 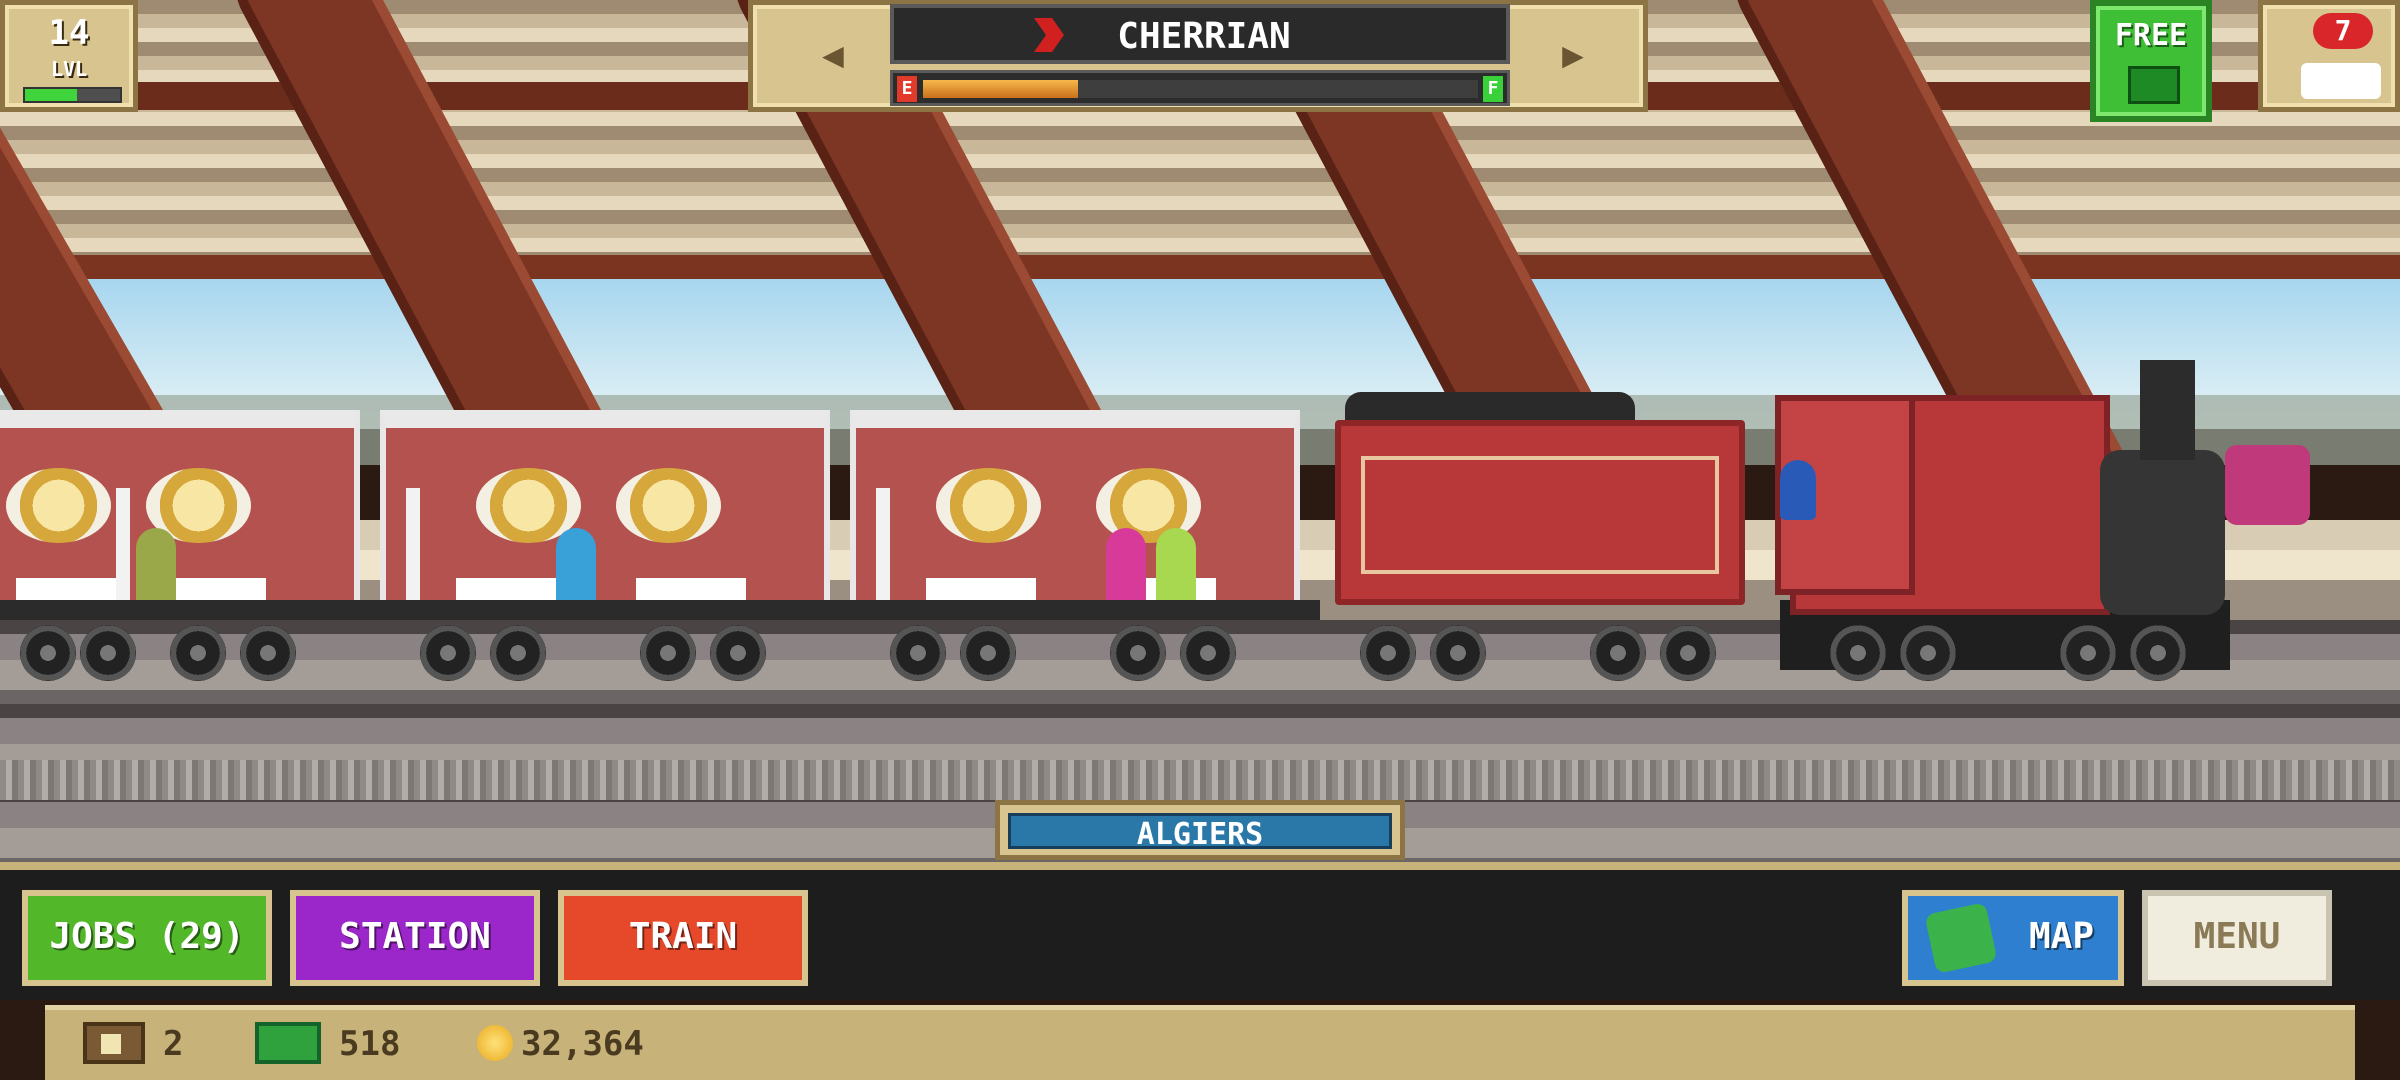 I want to click on resource-bar: 2 518 32,364, so click(x=1200, y=1042).